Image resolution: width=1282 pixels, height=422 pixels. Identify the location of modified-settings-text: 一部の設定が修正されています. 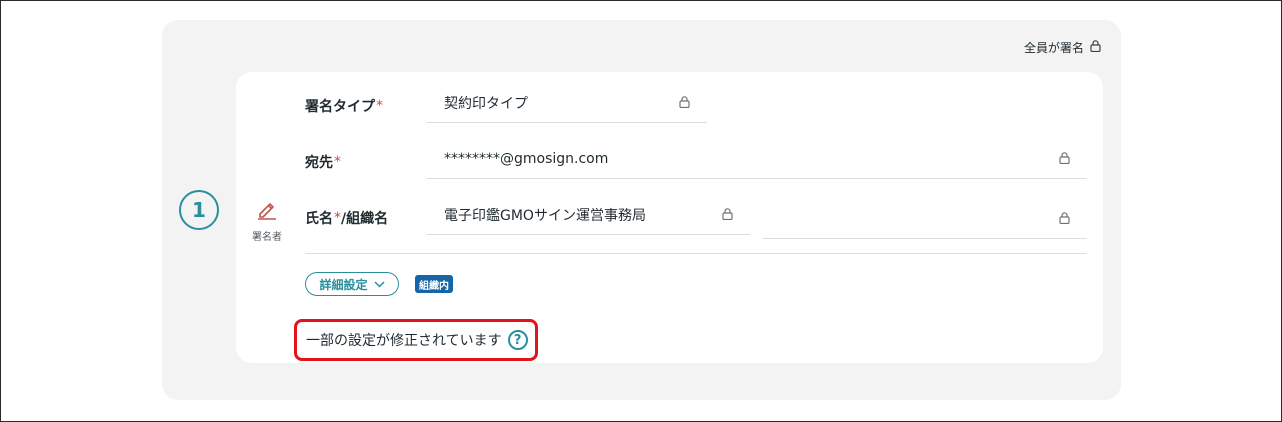
(404, 341).